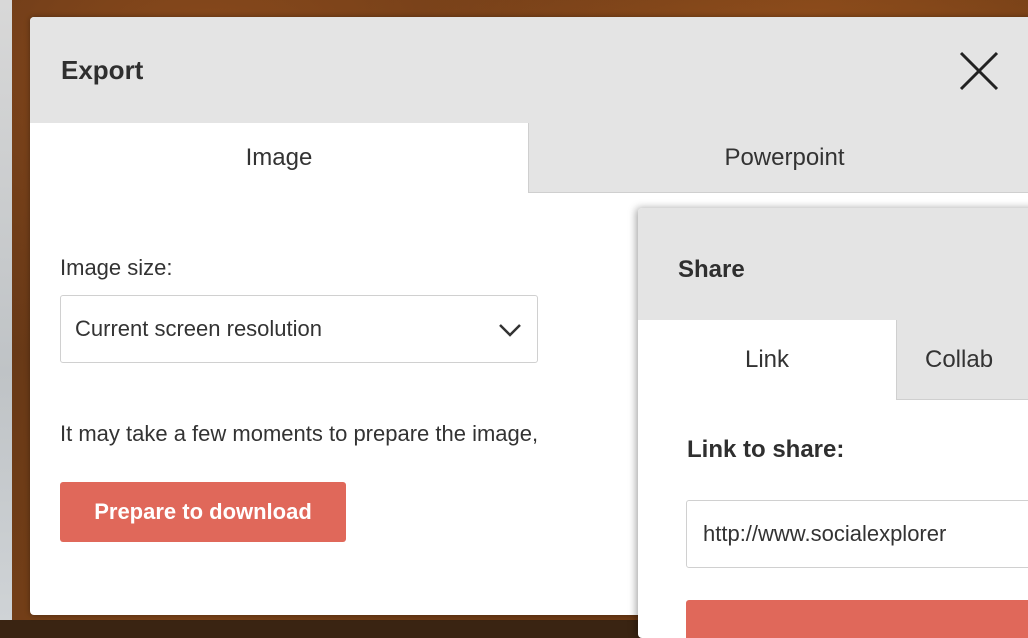 The width and height of the screenshot is (1028, 638). I want to click on prepare-download-button: Prepare to download, so click(203, 512).